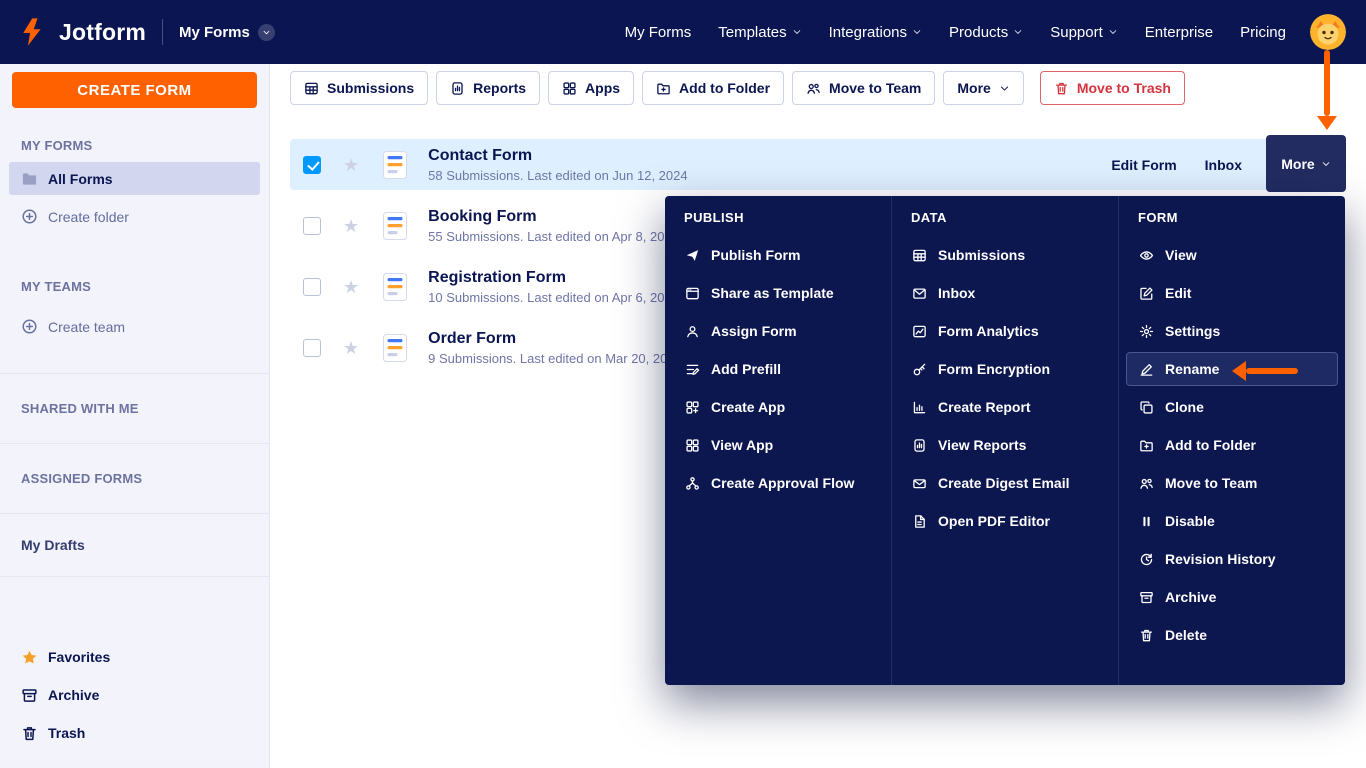 Image resolution: width=1366 pixels, height=768 pixels. I want to click on menu-item-create-report: Create Report, so click(1005, 407).